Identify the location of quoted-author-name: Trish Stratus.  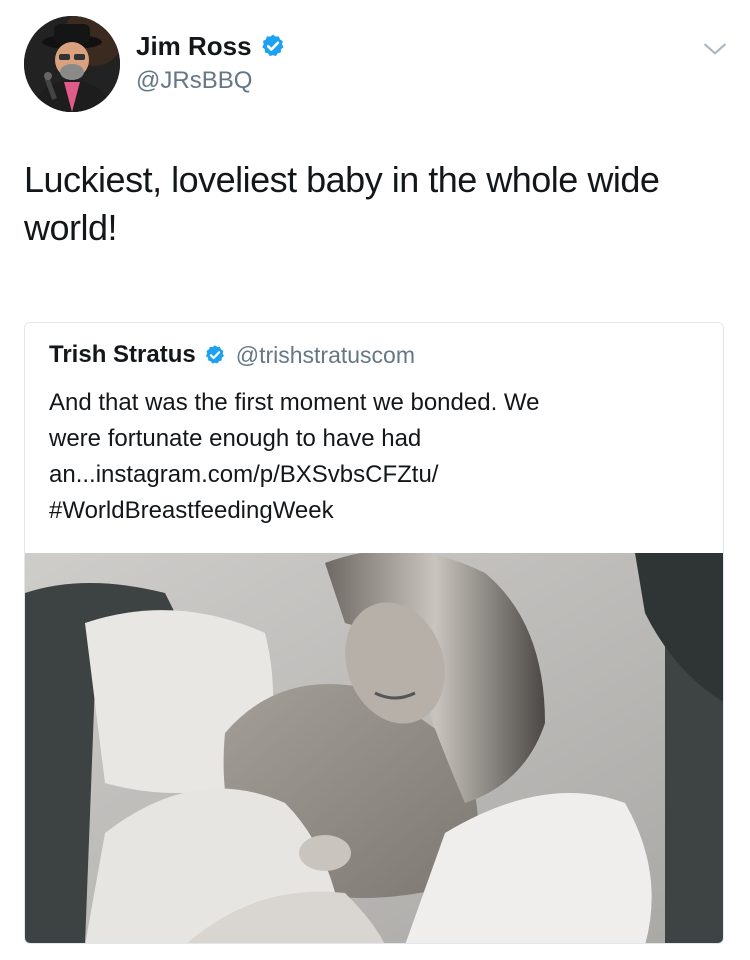
(122, 354).